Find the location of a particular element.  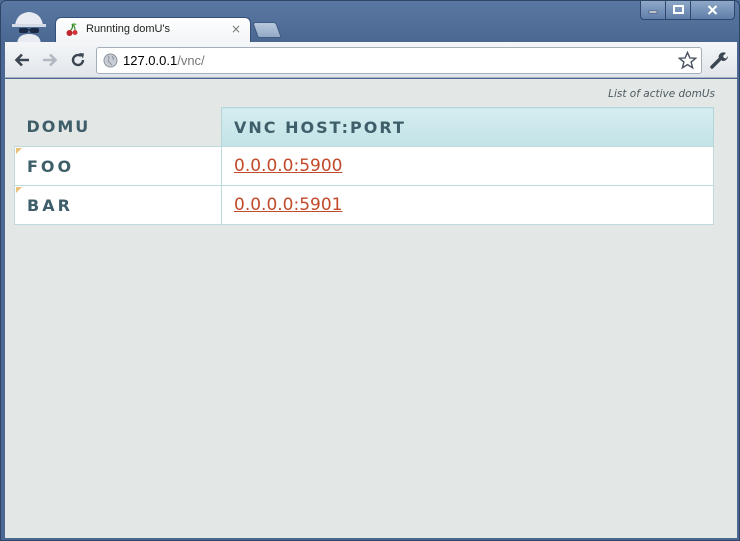

close-button is located at coordinates (713, 10).